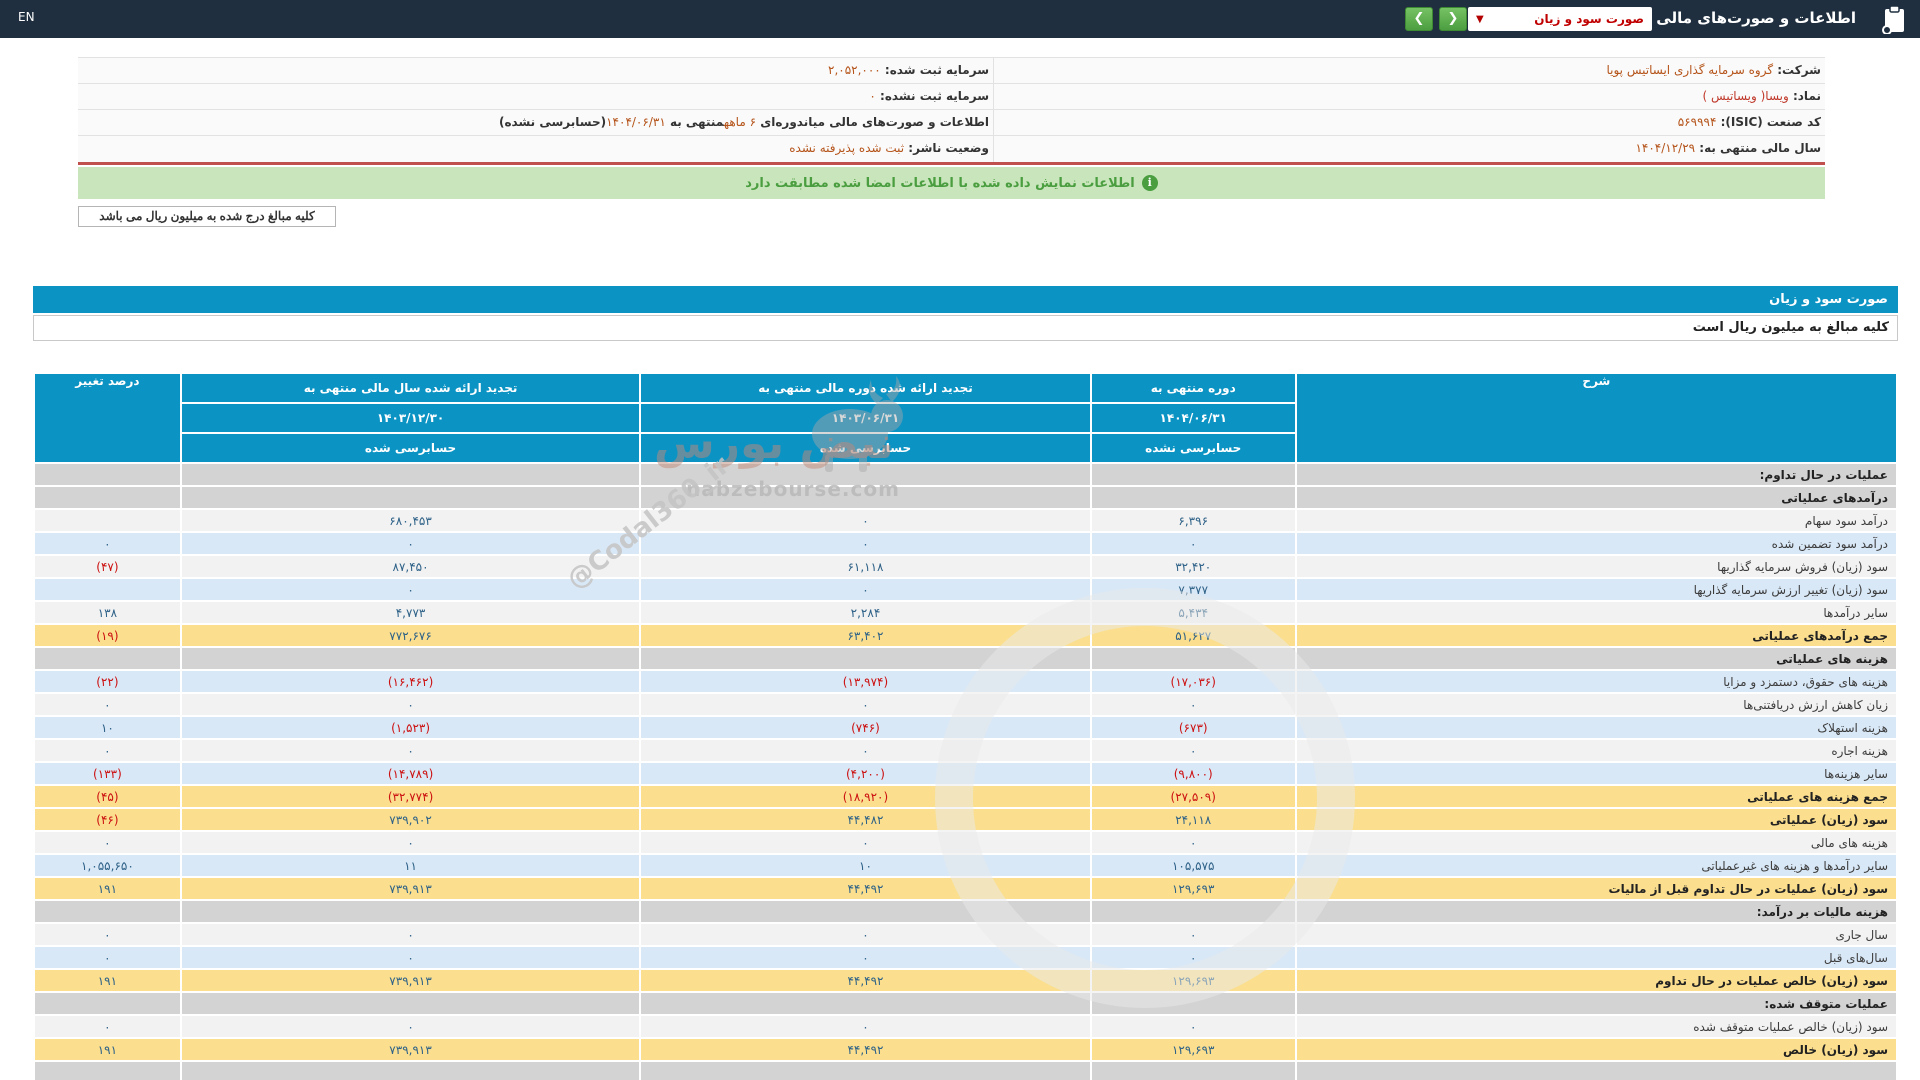 The height and width of the screenshot is (1080, 1920). What do you see at coordinates (1480, 19) in the screenshot?
I see `chevron-down-icon: ▼` at bounding box center [1480, 19].